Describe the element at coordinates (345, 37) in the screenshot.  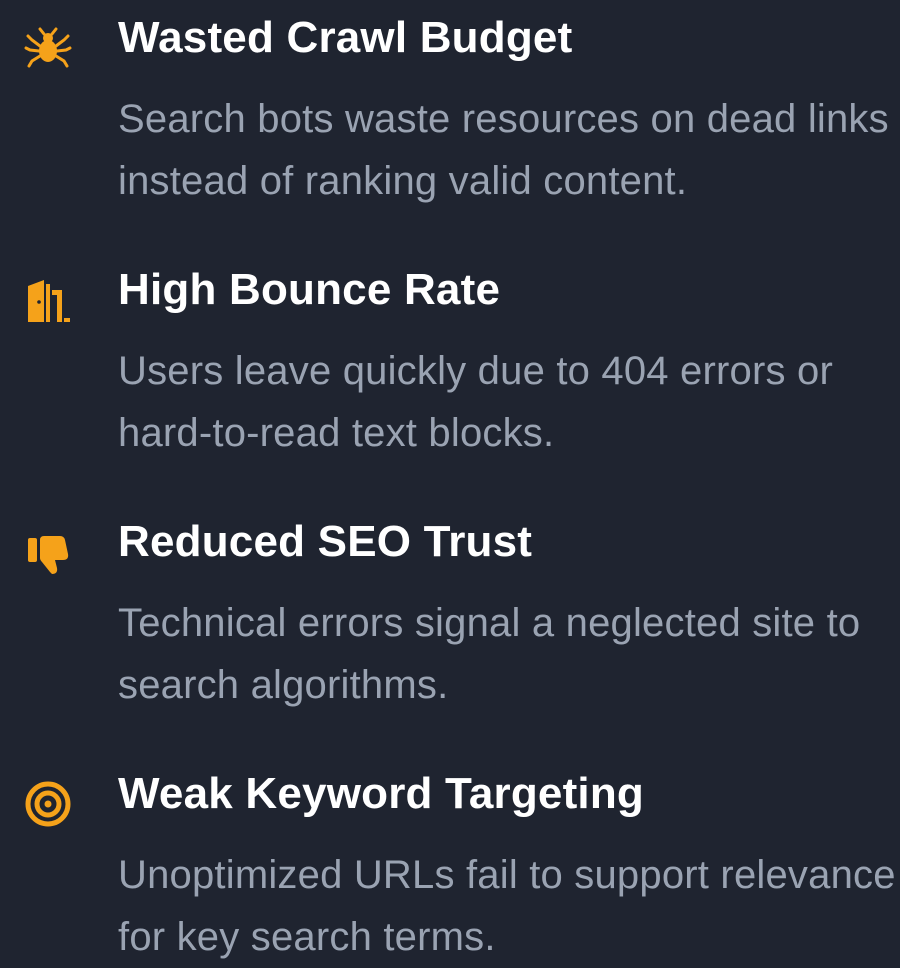
I see `item-title: Wasted Crawl Budget` at that location.